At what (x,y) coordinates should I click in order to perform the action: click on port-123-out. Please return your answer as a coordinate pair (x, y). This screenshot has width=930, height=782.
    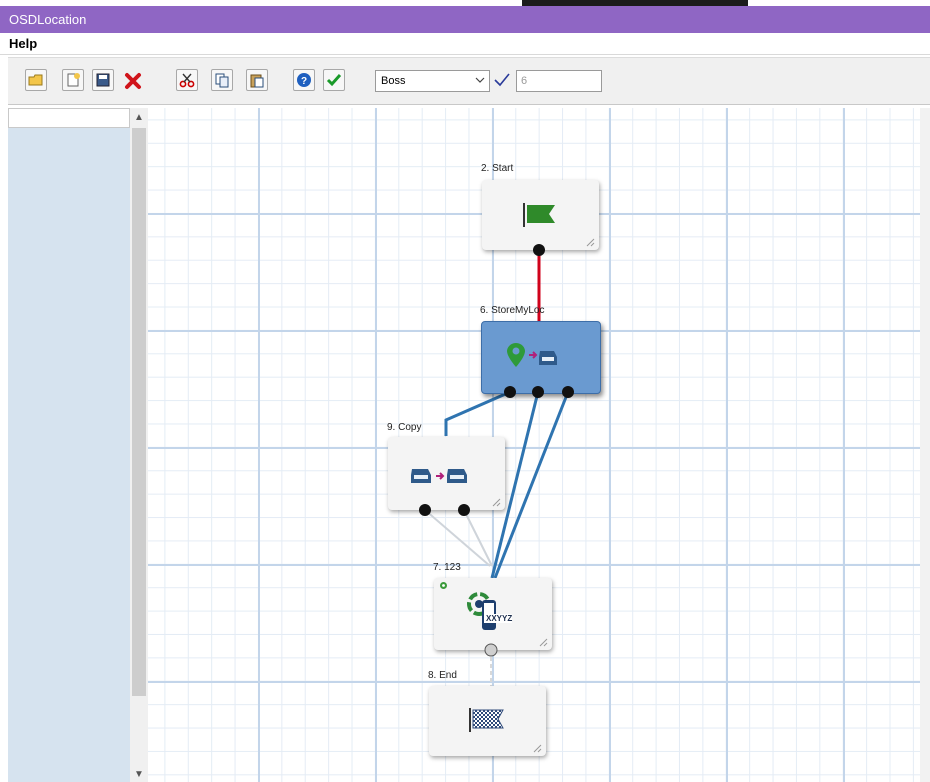
    Looking at the image, I should click on (491, 650).